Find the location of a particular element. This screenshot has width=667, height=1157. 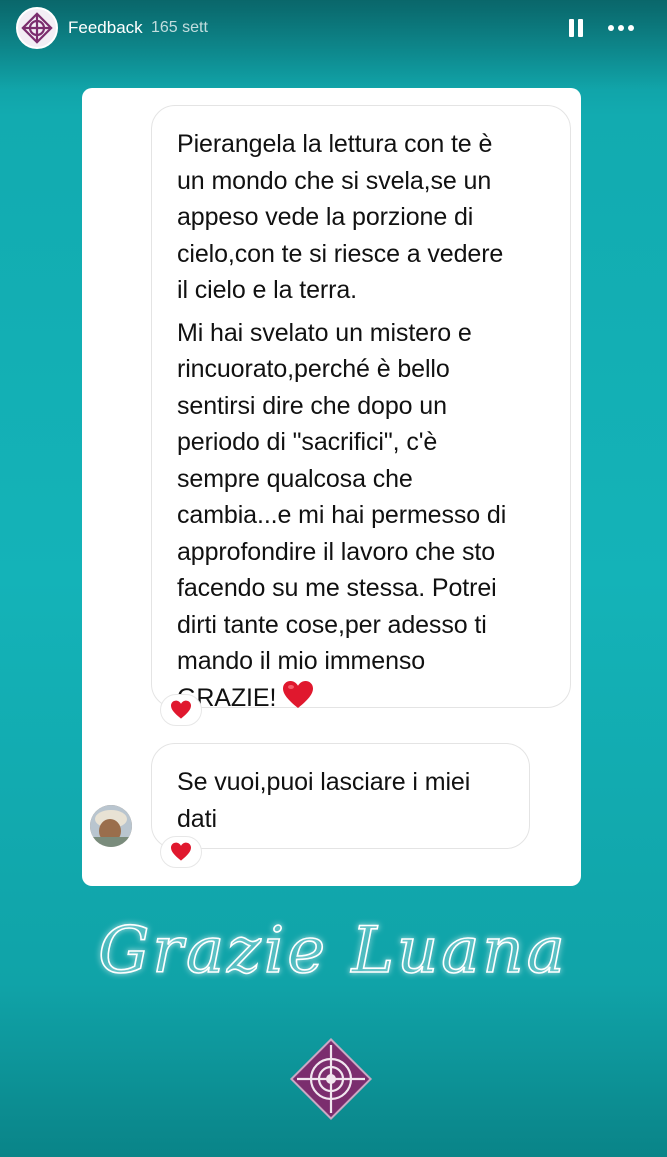

story-timestamp: 165 sett is located at coordinates (179, 27).